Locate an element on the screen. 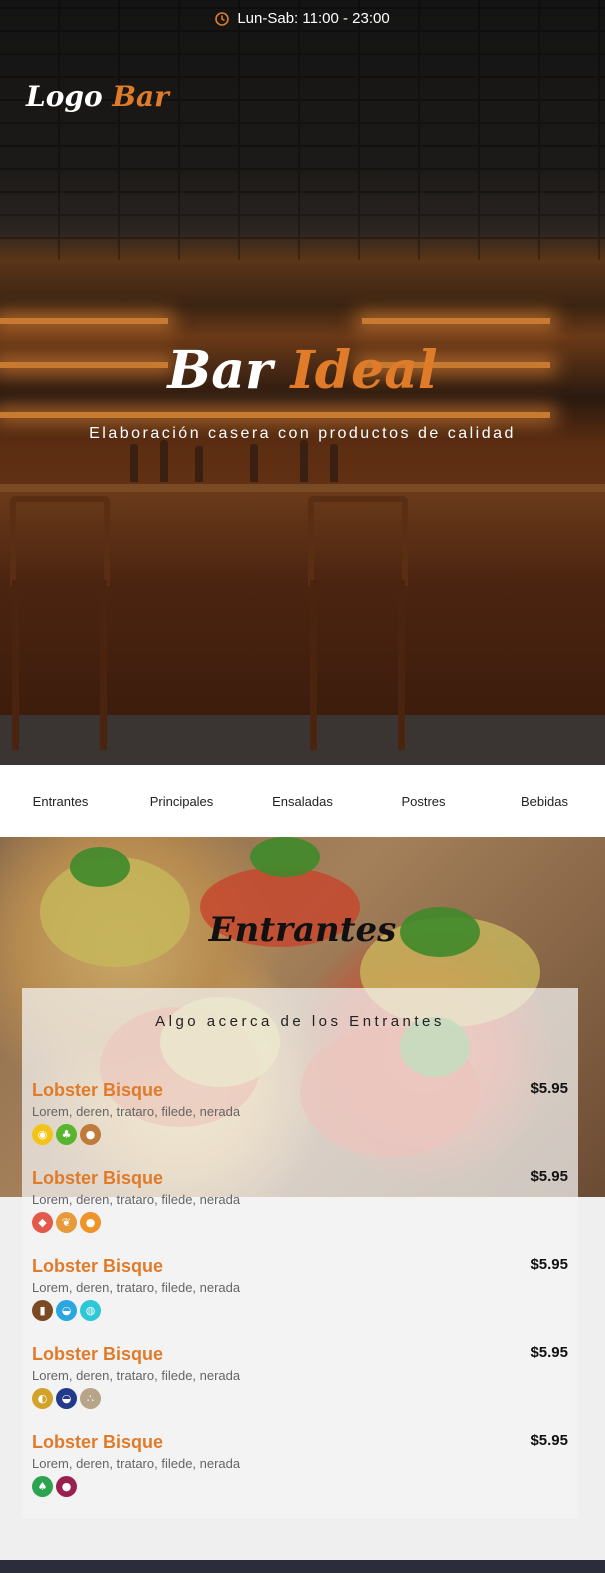  section-title: Entrantes is located at coordinates (302, 930).